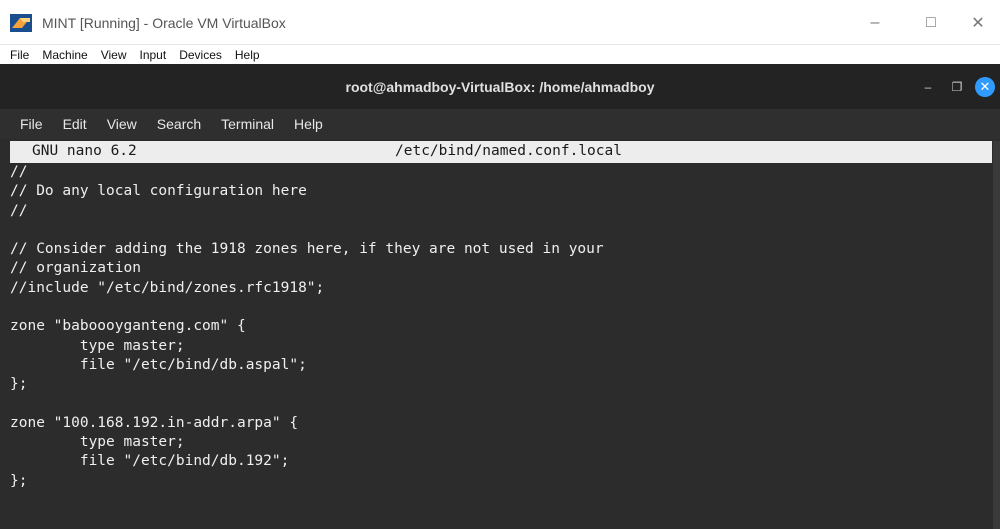 The width and height of the screenshot is (1000, 529). What do you see at coordinates (68, 55) in the screenshot?
I see `vbox-menu-machine: Machine` at bounding box center [68, 55].